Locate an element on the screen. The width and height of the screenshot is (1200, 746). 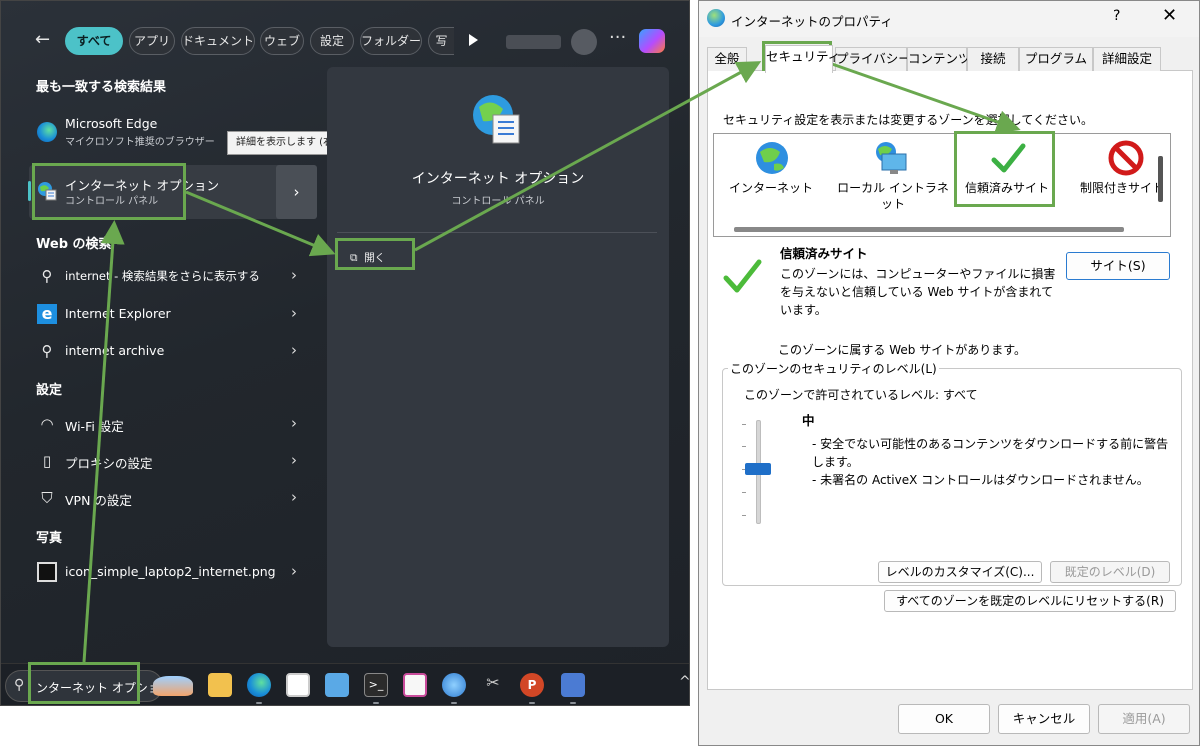
zone-local-intranet: ローカル イントラネット is located at coordinates (893, 179).